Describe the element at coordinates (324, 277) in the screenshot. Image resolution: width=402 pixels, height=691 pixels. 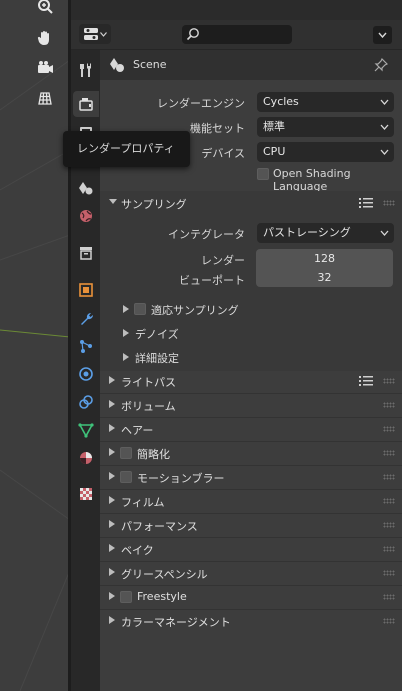
I see `viewport-samples-field: 32` at that location.